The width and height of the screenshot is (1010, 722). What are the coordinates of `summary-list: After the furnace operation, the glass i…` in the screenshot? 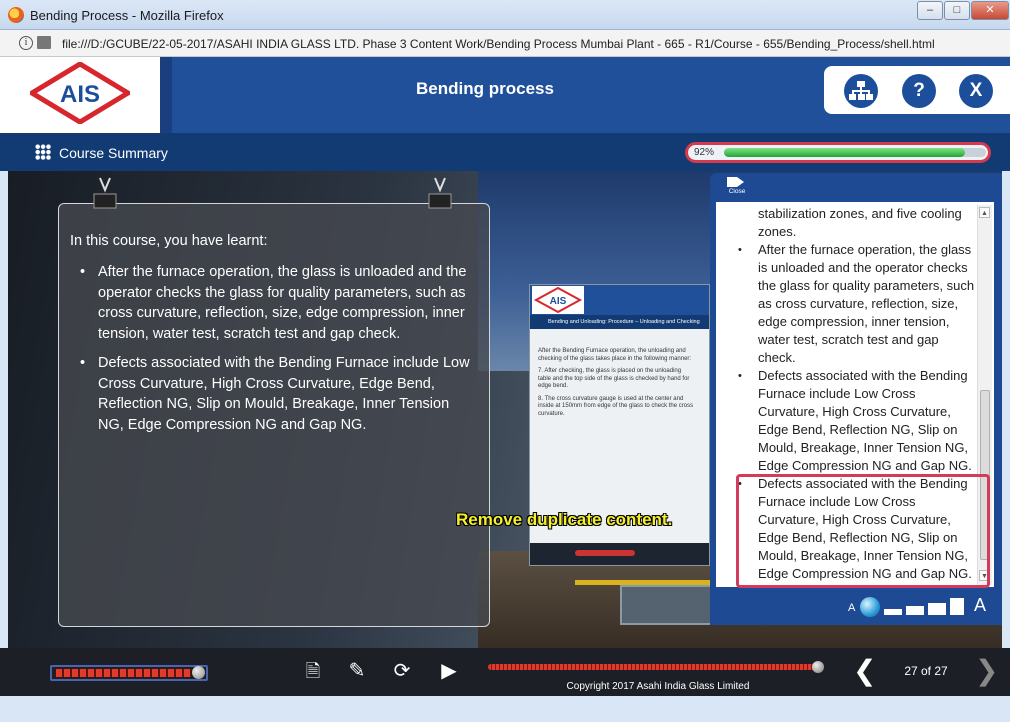 It's located at (278, 353).